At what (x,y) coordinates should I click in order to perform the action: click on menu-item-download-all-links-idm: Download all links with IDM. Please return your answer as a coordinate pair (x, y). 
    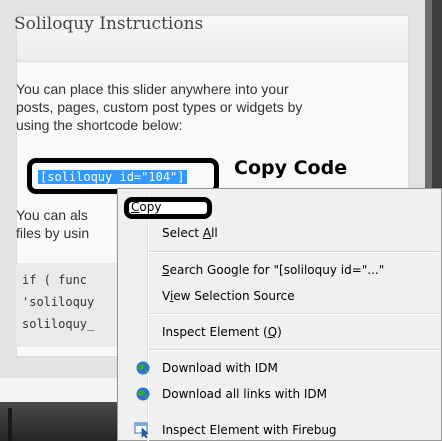
    Looking at the image, I should click on (280, 394).